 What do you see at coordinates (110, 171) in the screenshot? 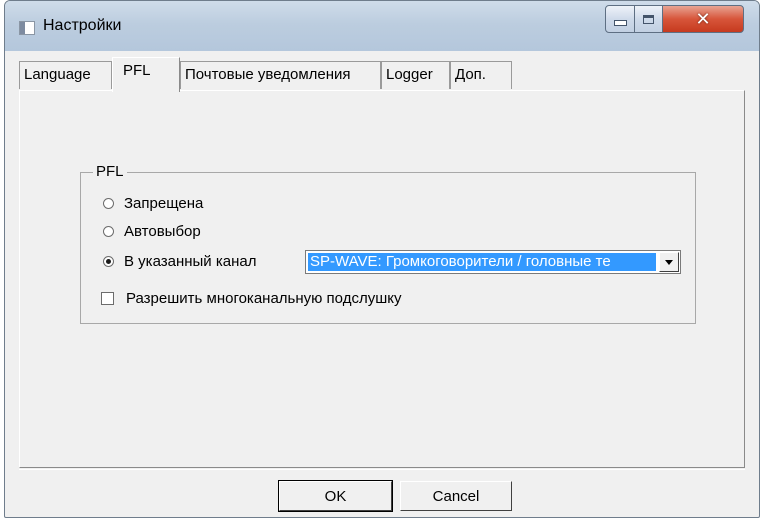
I see `pfl-groupbox-legend: PFL` at bounding box center [110, 171].